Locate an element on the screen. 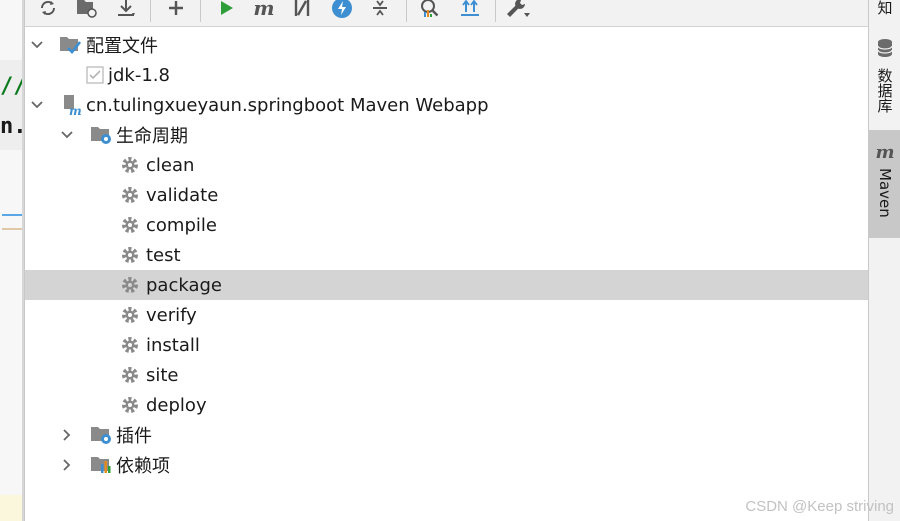 This screenshot has height=521, width=900. phase-label: deploy is located at coordinates (176, 405).